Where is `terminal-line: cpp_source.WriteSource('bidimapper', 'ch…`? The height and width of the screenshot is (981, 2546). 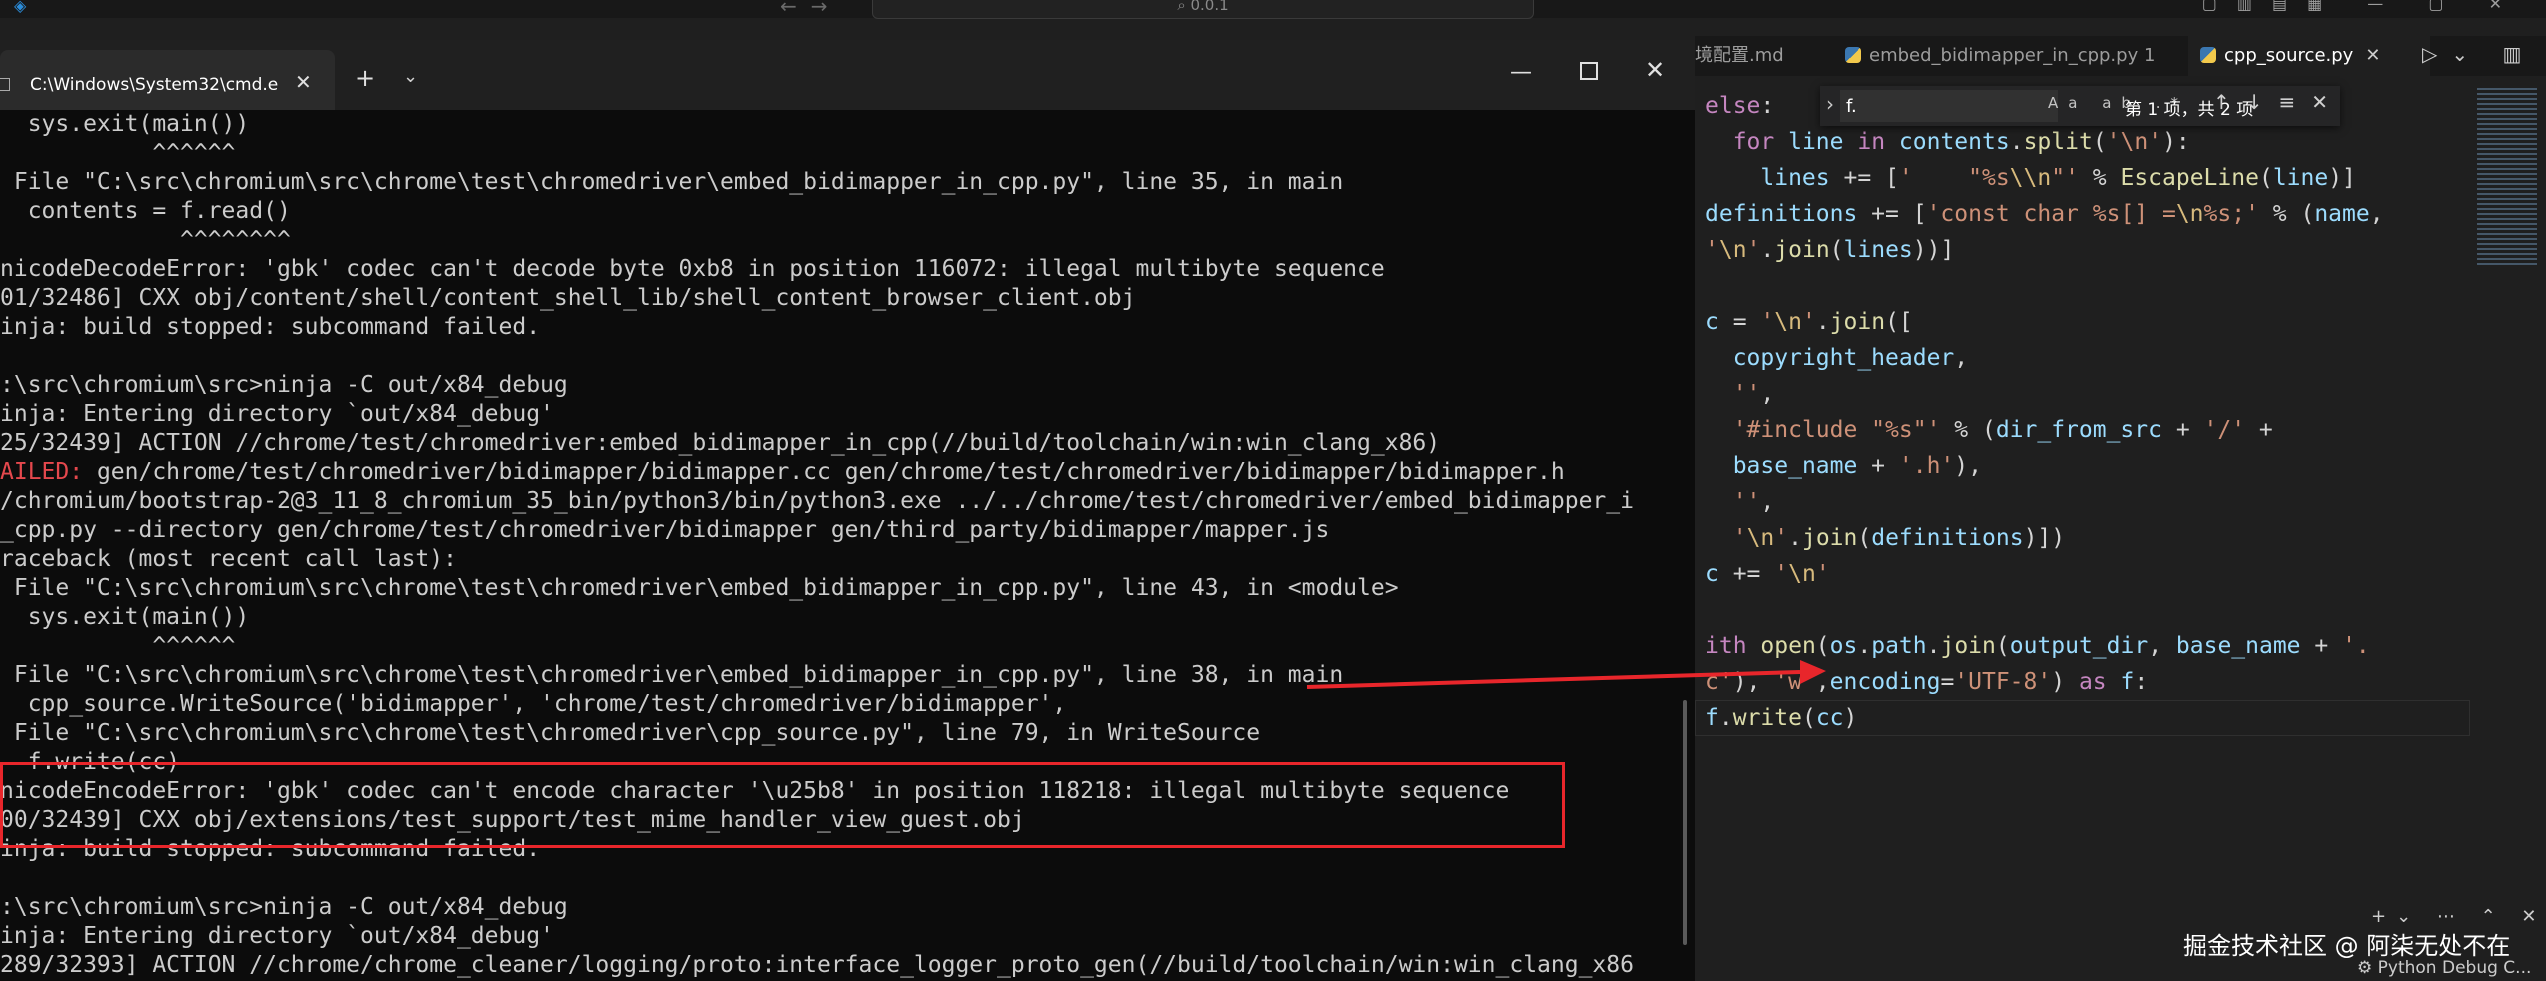 terminal-line: cpp_source.WriteSource('bidimapper', 'ch… is located at coordinates (533, 704).